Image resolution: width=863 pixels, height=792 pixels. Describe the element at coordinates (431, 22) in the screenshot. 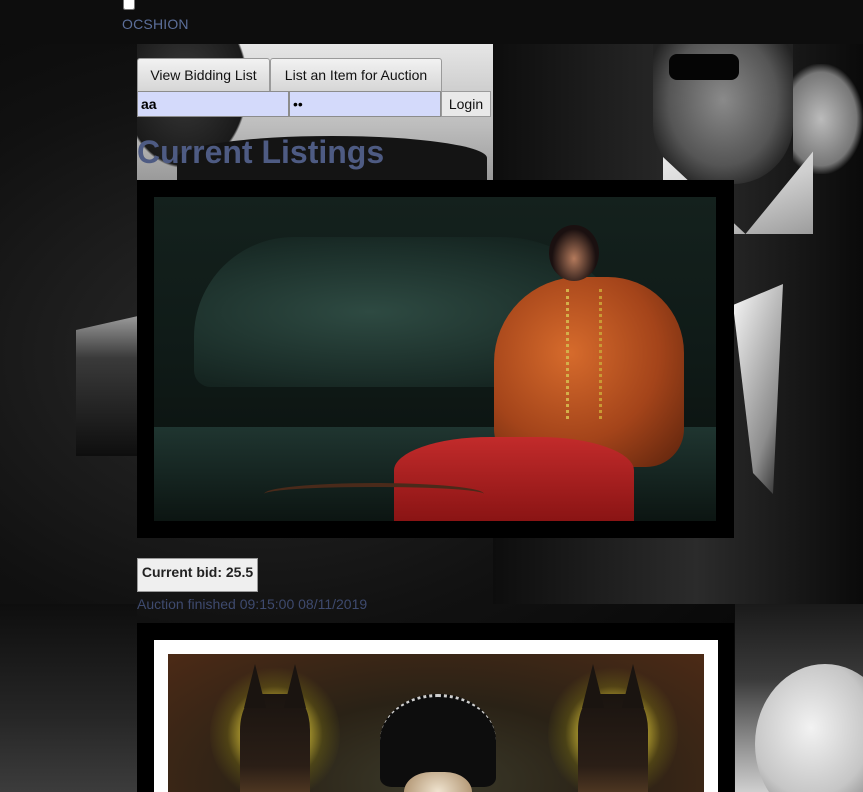

I see `top-nav-bar: OCSHION` at that location.